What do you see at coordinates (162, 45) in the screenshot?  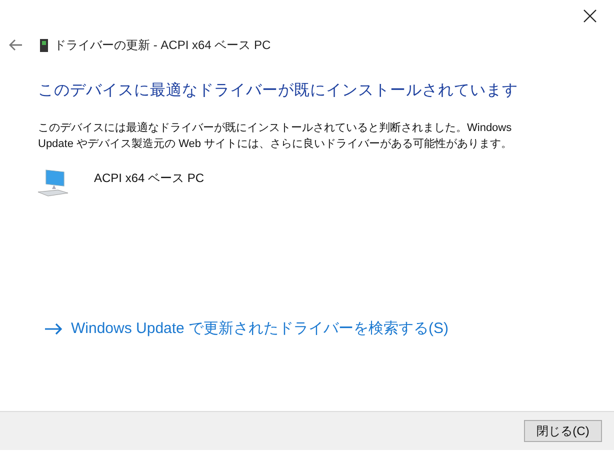 I see `window-title: ドライバーの更新 - ACPI x64 ベース PC` at bounding box center [162, 45].